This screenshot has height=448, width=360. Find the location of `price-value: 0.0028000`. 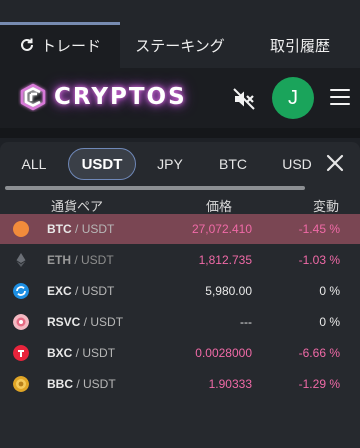

price-value: 0.0028000 is located at coordinates (223, 353).